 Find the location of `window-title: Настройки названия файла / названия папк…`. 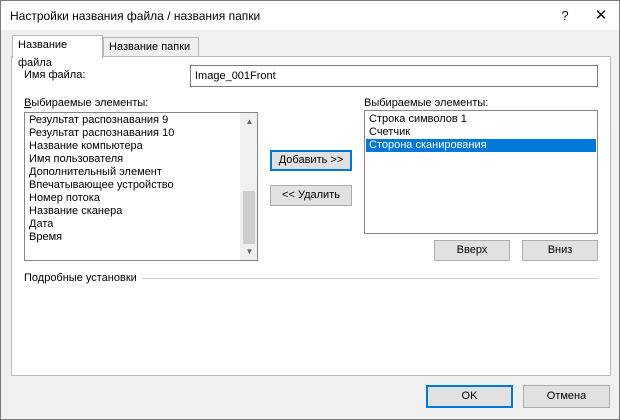

window-title: Настройки названия файла / названия папк… is located at coordinates (135, 16).